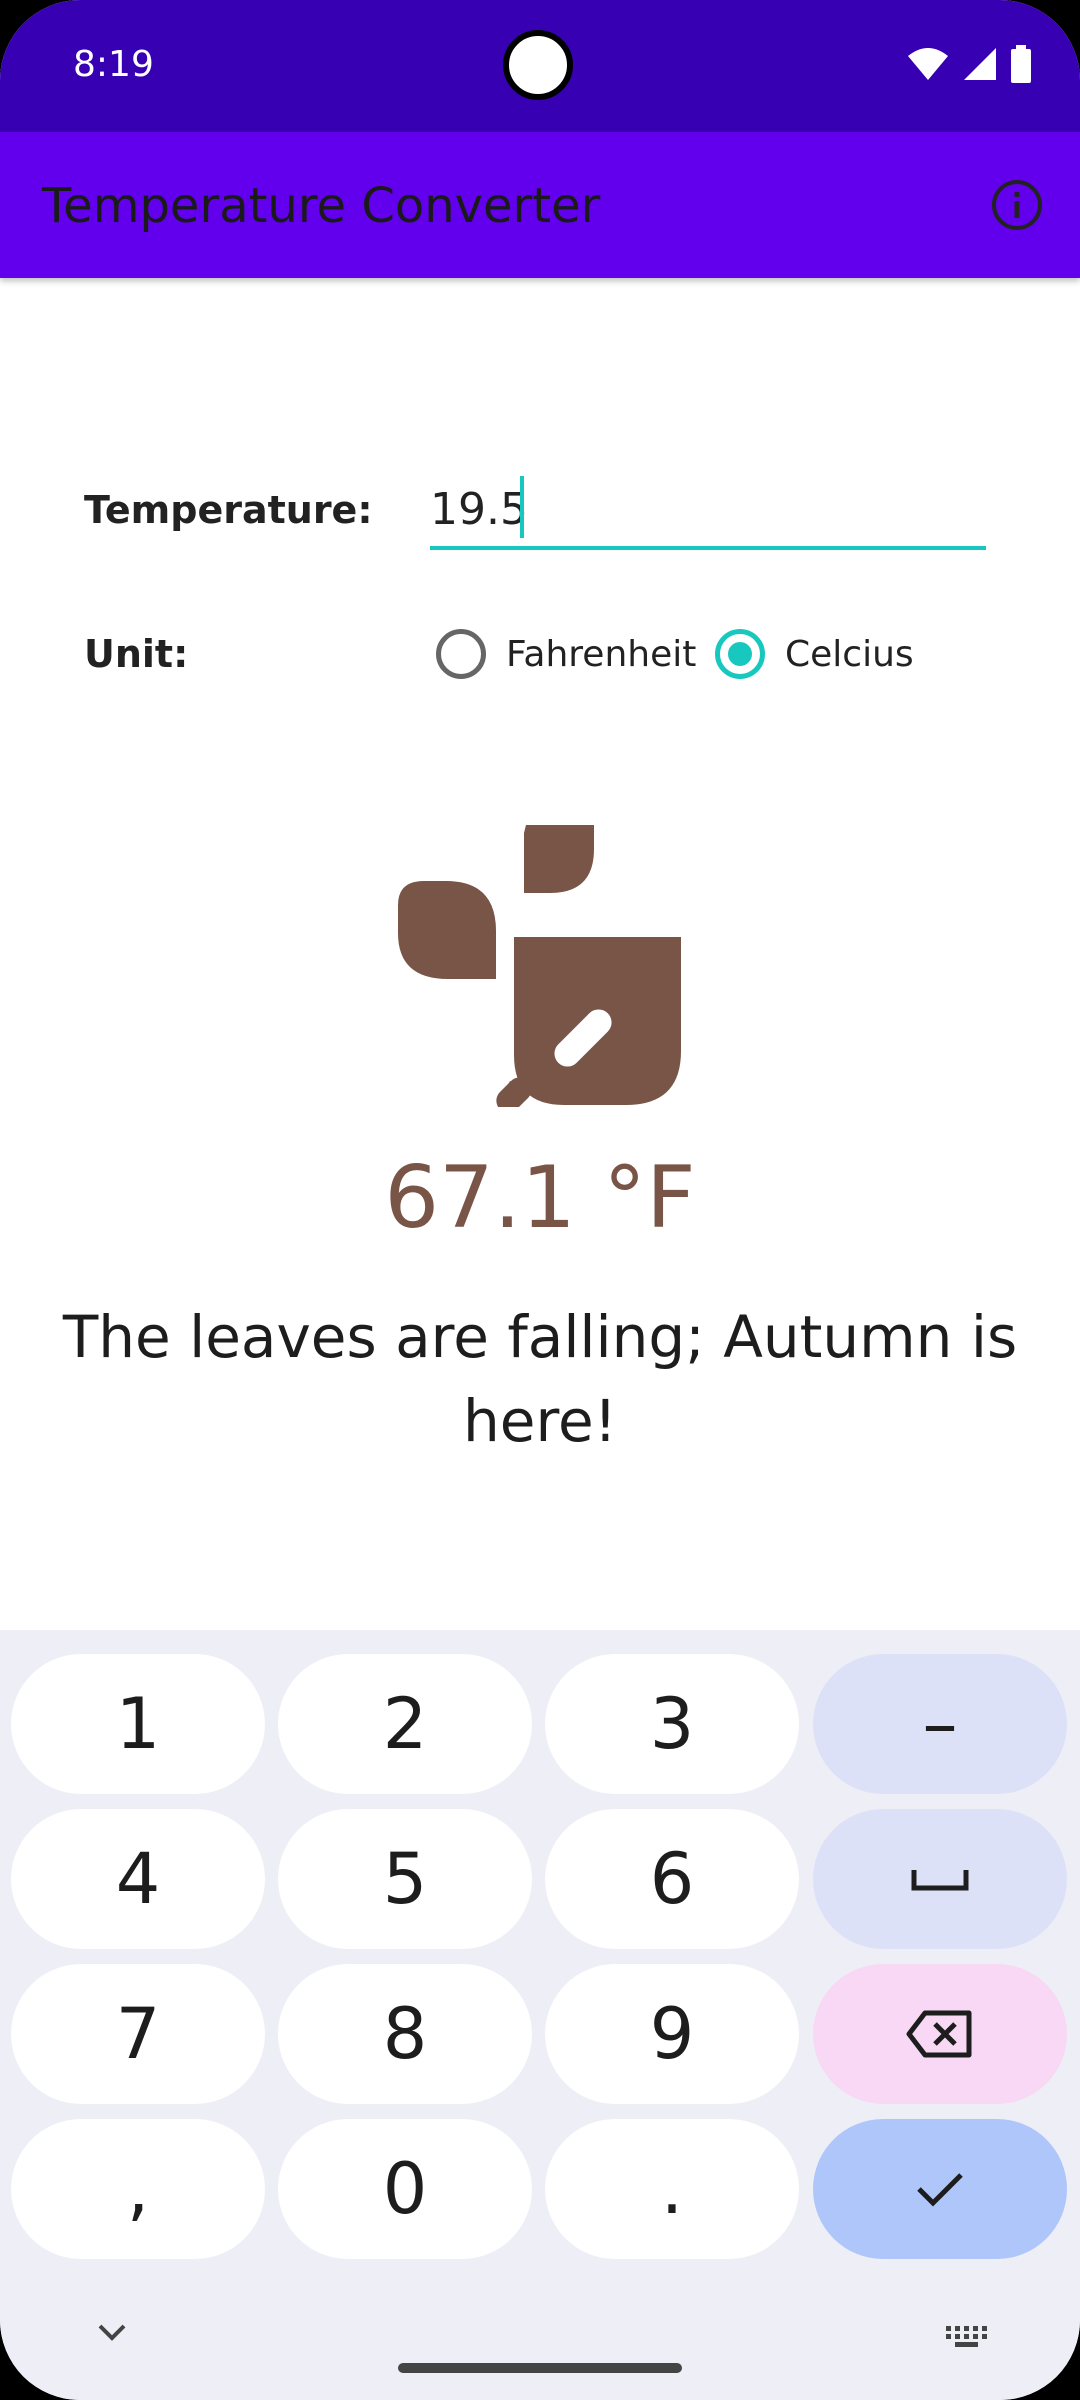 This screenshot has width=1080, height=2400. Describe the element at coordinates (967, 2337) in the screenshot. I see `keyboard-icon` at that location.